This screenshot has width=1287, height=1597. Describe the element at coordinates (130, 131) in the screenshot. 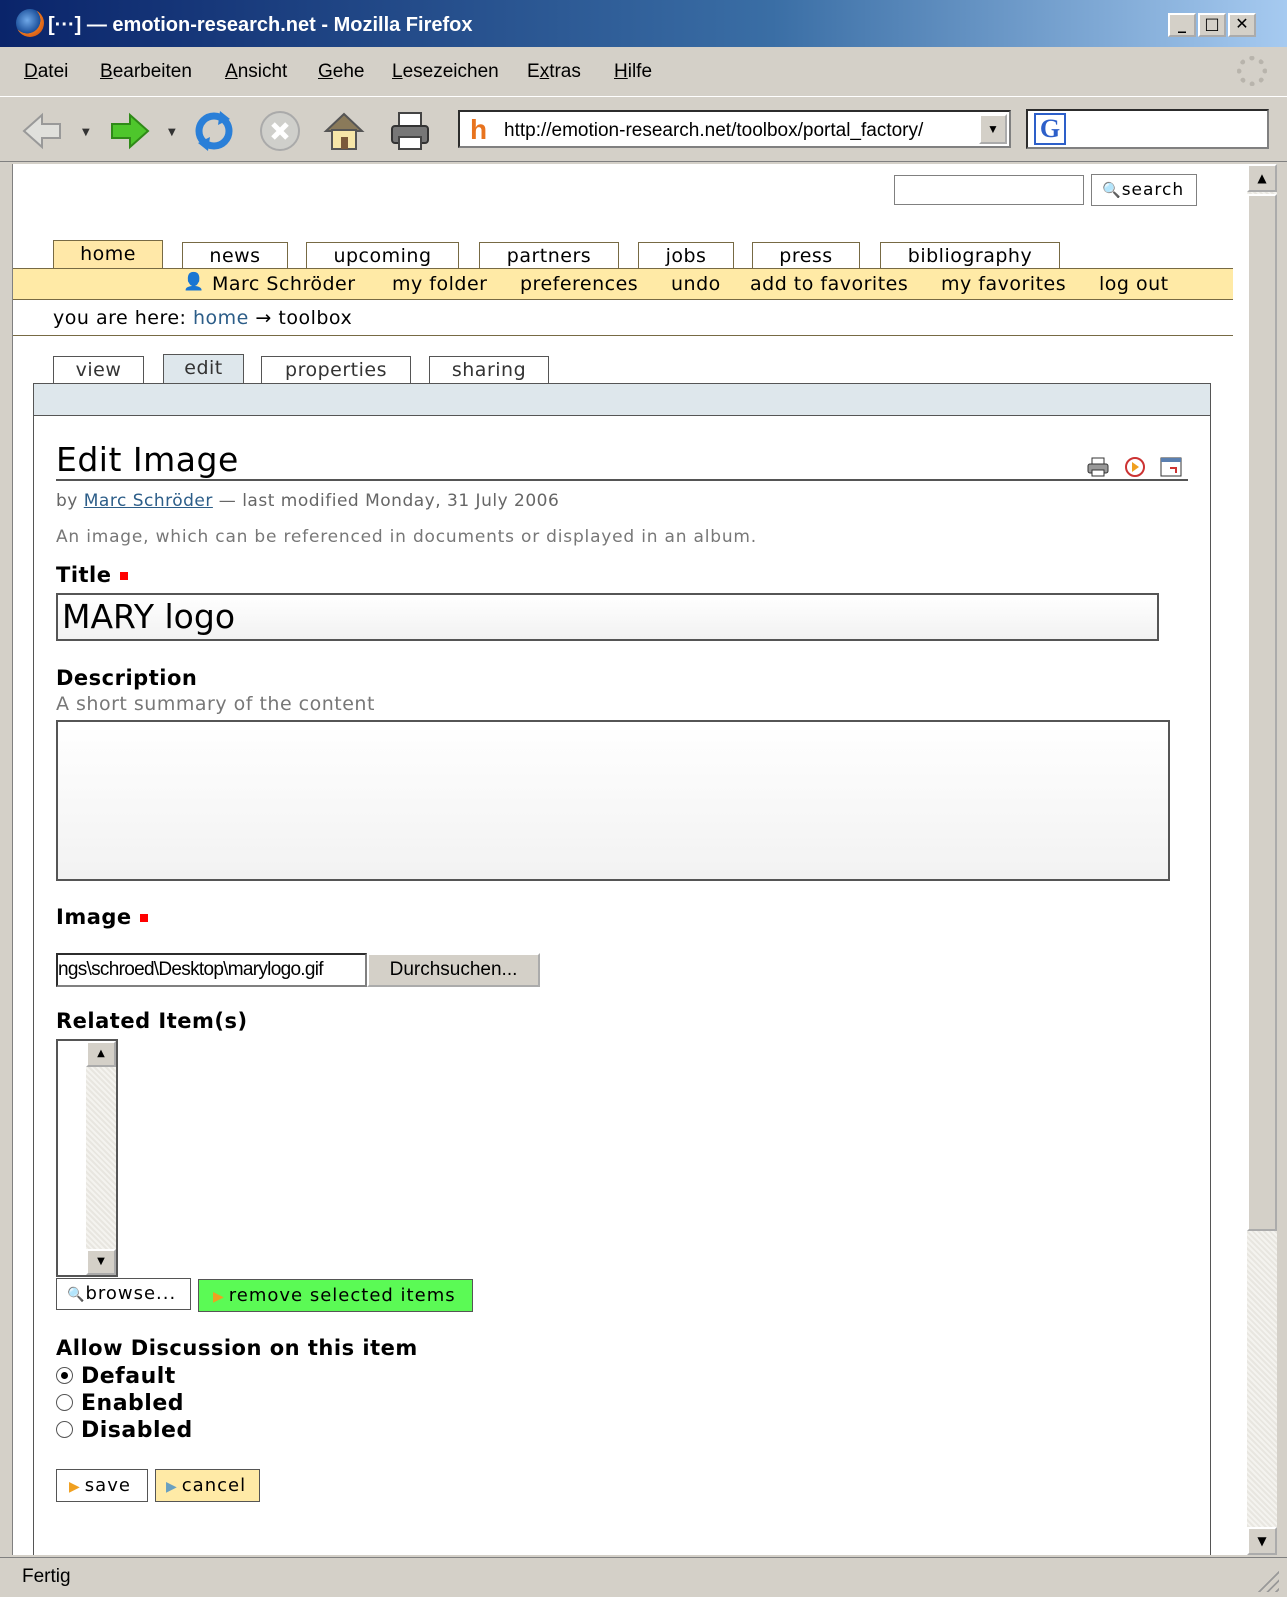

I see `forward-icon` at that location.